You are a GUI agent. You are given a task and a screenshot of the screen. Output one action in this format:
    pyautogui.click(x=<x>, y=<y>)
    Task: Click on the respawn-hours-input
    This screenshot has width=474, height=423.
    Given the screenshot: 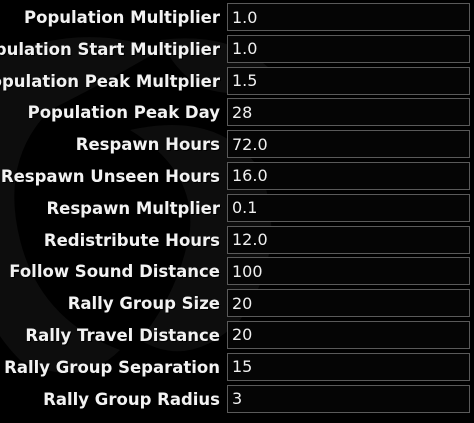 What is the action you would take?
    pyautogui.click(x=348, y=144)
    